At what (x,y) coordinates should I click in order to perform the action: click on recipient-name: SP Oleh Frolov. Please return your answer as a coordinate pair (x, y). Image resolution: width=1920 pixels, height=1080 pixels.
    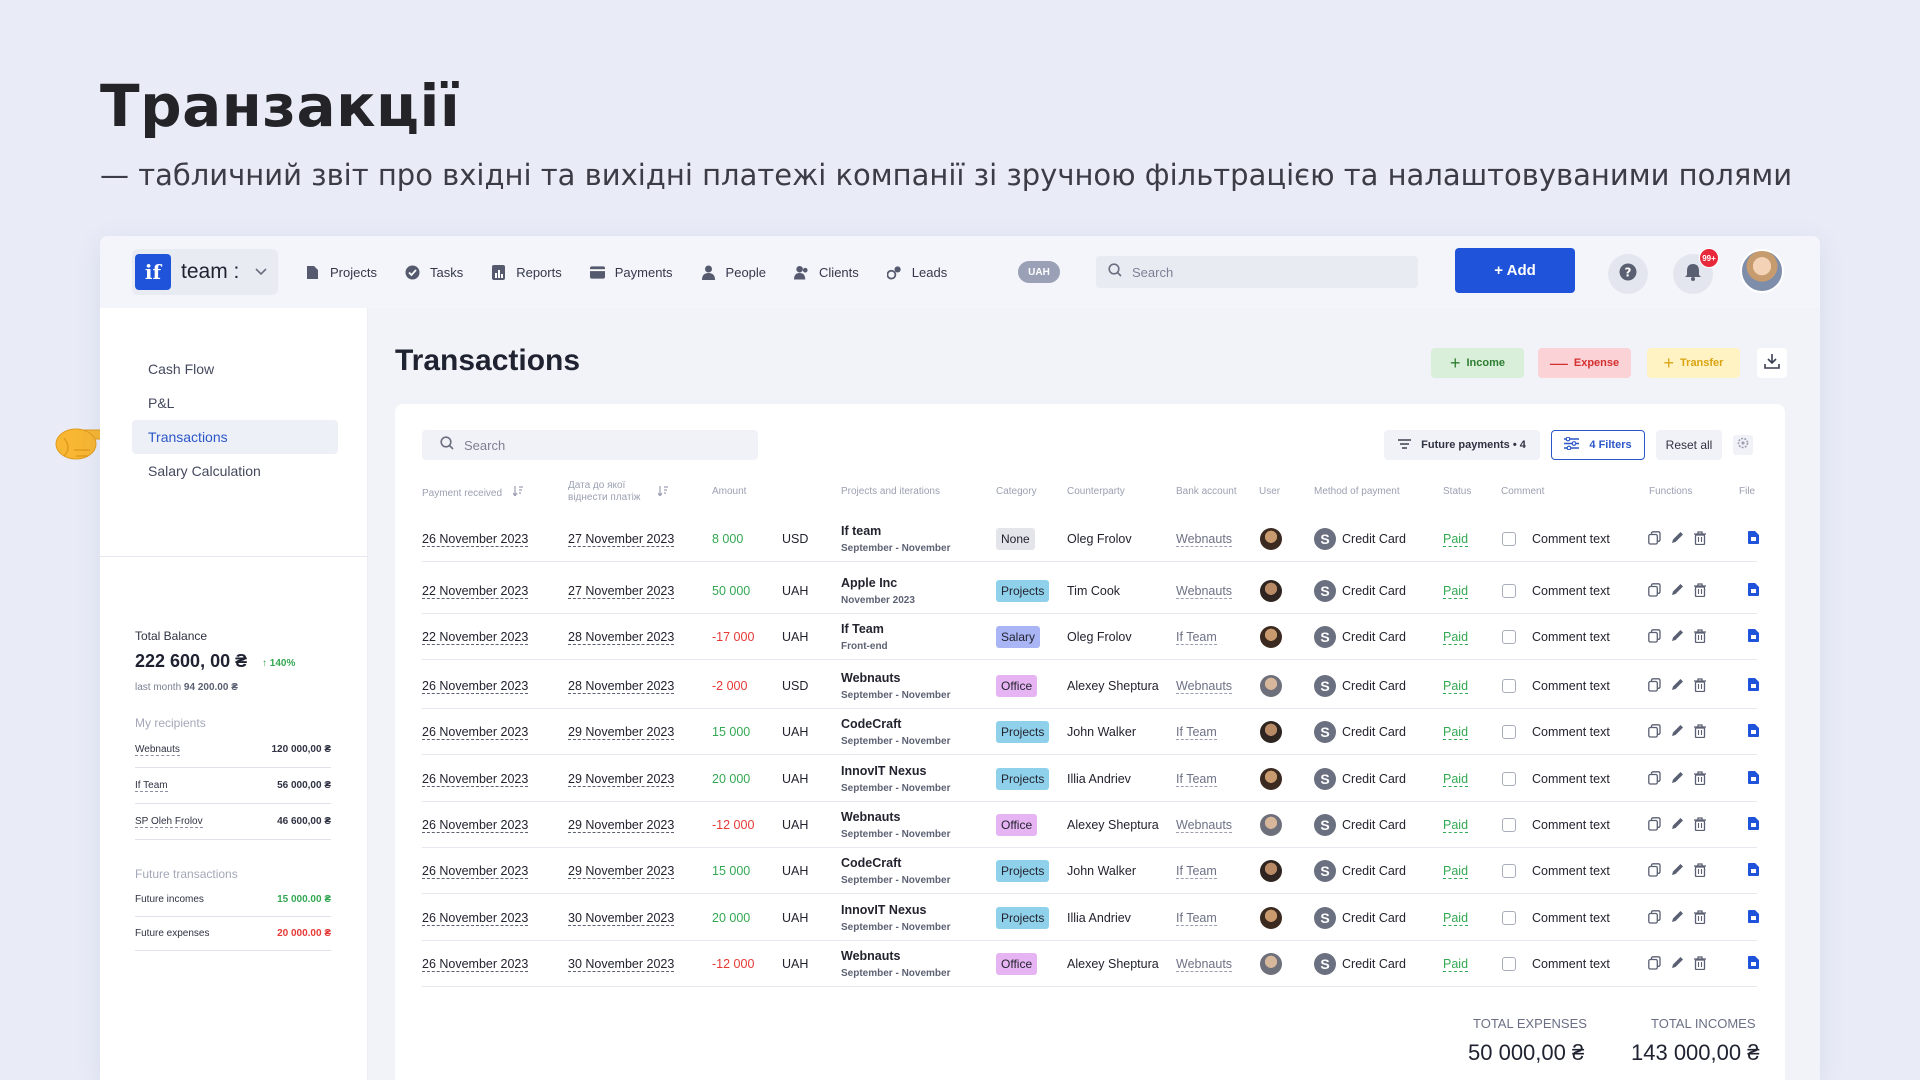
    Looking at the image, I should click on (169, 822).